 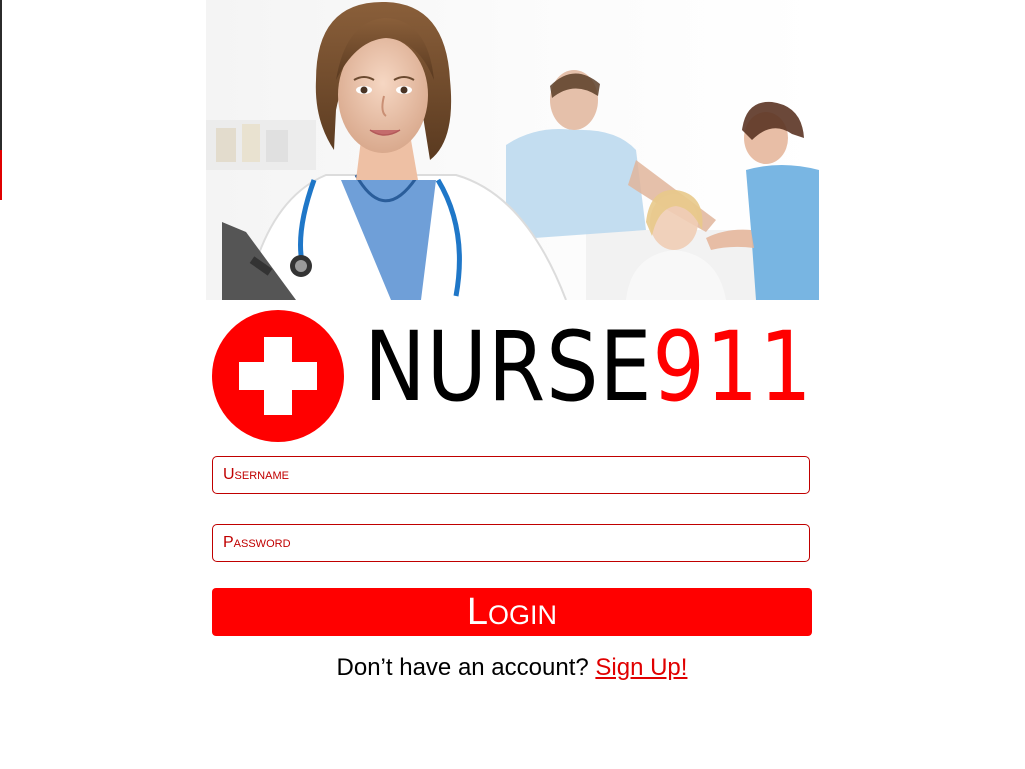 I want to click on brand-name-part-1: NURSE, so click(x=508, y=367).